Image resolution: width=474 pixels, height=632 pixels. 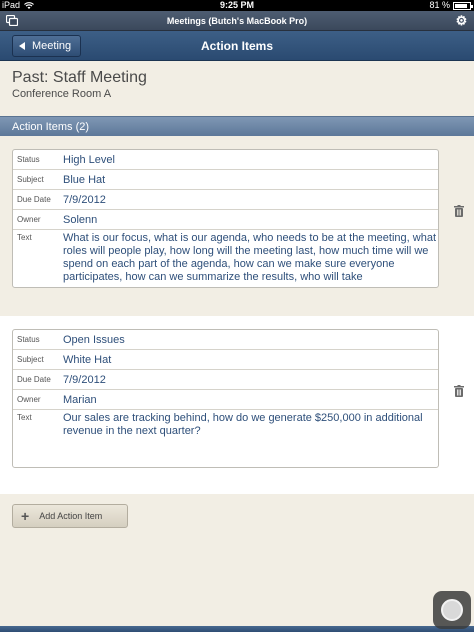 What do you see at coordinates (12, 20) in the screenshot?
I see `windows-icon` at bounding box center [12, 20].